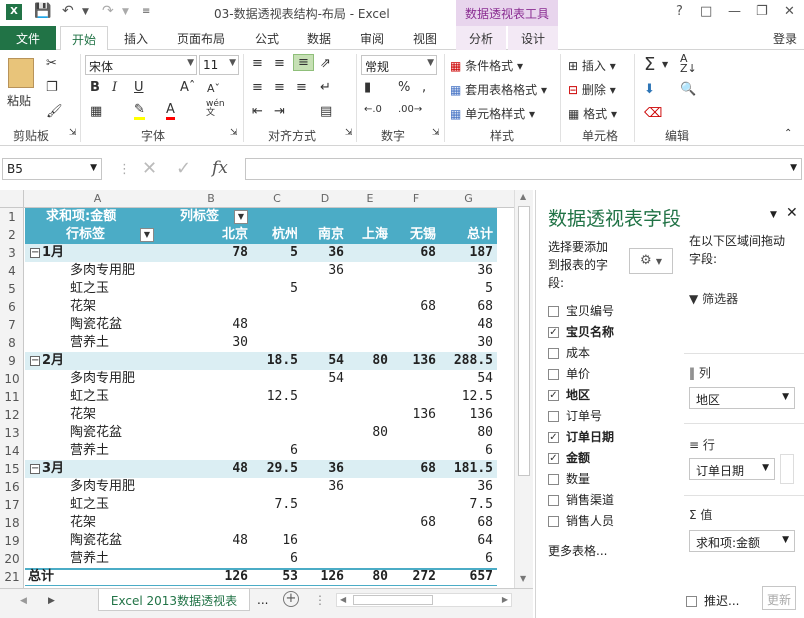 This screenshot has height=618, width=804. Describe the element at coordinates (370, 198) in the screenshot. I see `column-header-e: E` at that location.